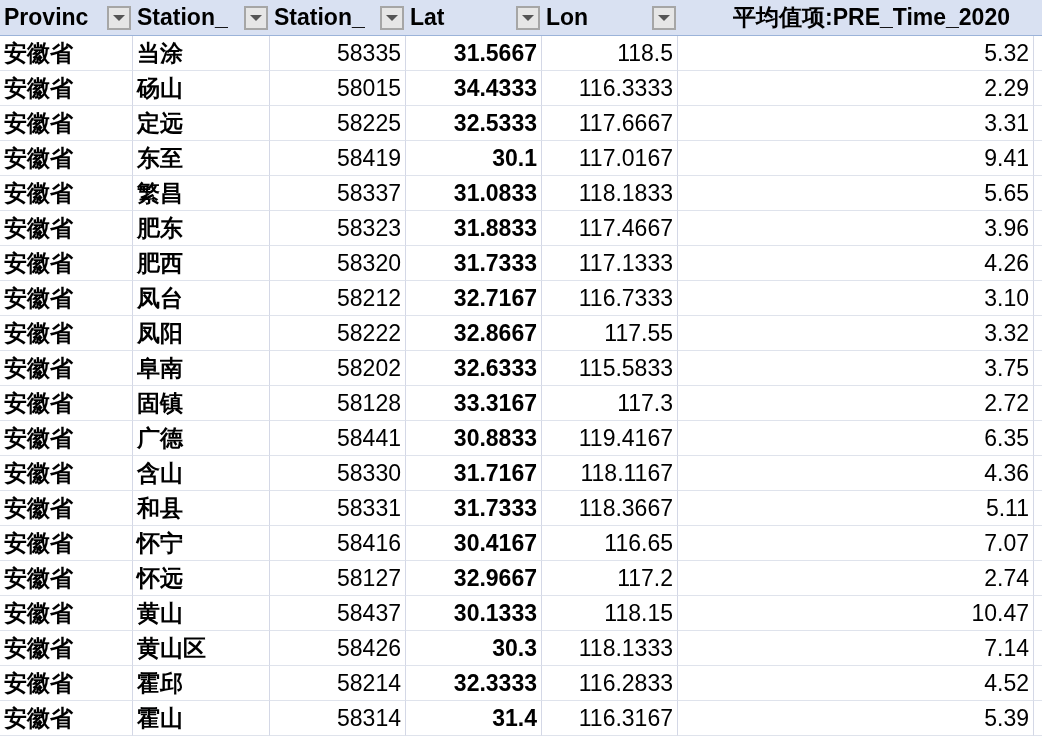 Image resolution: width=1042 pixels, height=747 pixels. What do you see at coordinates (856, 53) in the screenshot?
I see `table-cell: 5.32` at bounding box center [856, 53].